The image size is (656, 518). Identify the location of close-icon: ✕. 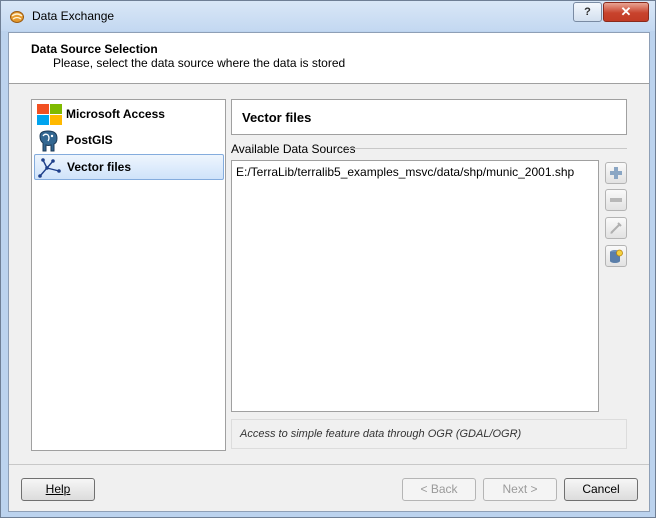
(626, 11).